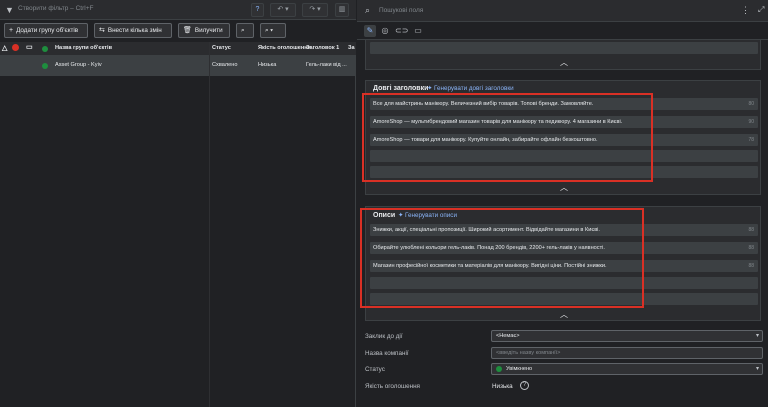  What do you see at coordinates (10, 10) in the screenshot?
I see `filter-icon: ▼` at bounding box center [10, 10].